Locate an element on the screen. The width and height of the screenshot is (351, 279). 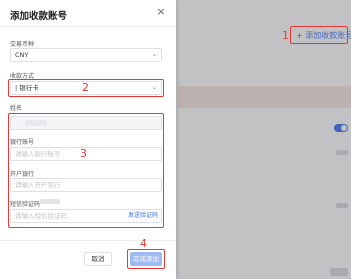
annotation-number-3: 3 is located at coordinates (83, 153).